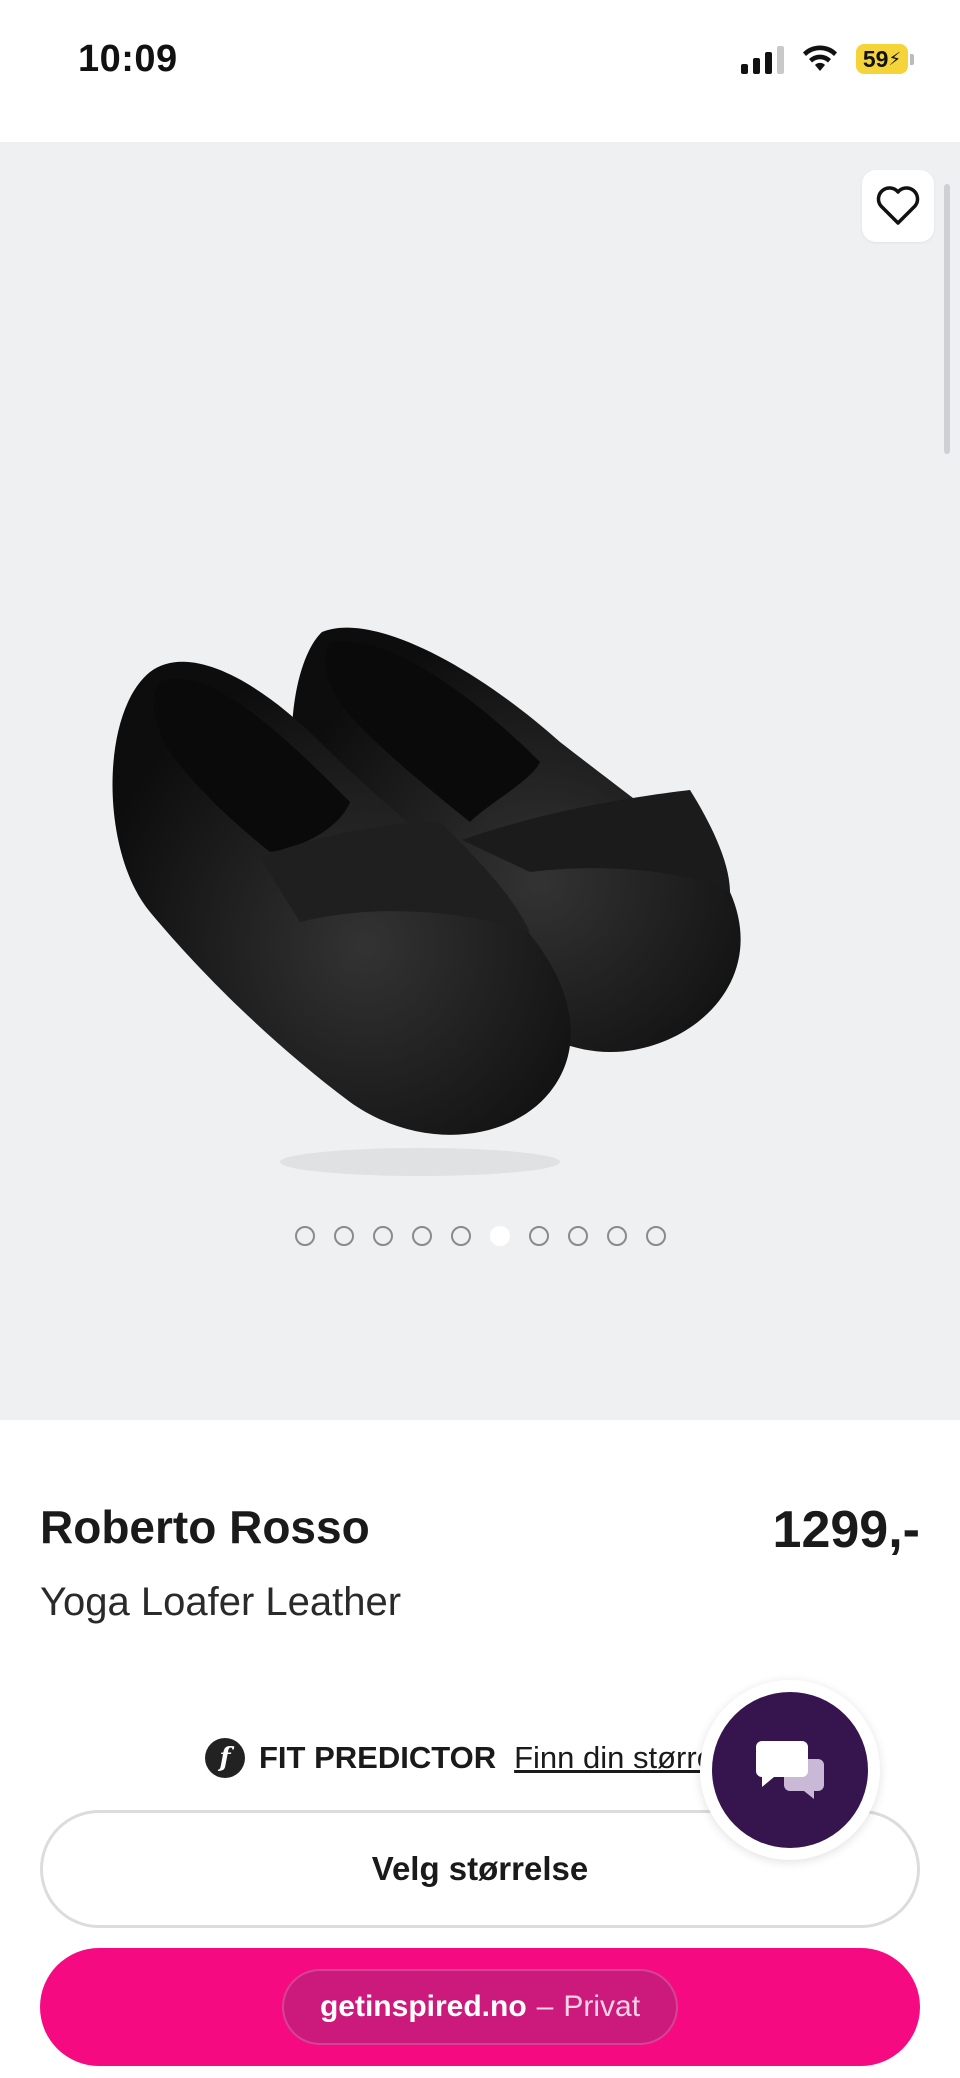 Image resolution: width=960 pixels, height=2078 pixels. Describe the element at coordinates (480, 1236) in the screenshot. I see `carousel-dots` at that location.